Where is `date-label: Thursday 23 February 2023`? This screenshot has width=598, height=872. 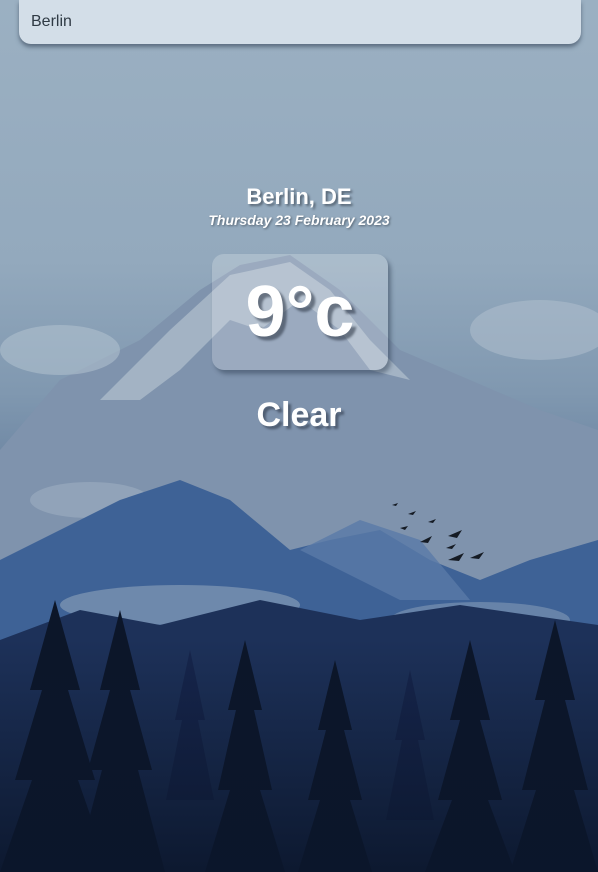
date-label: Thursday 23 February 2023 is located at coordinates (299, 220).